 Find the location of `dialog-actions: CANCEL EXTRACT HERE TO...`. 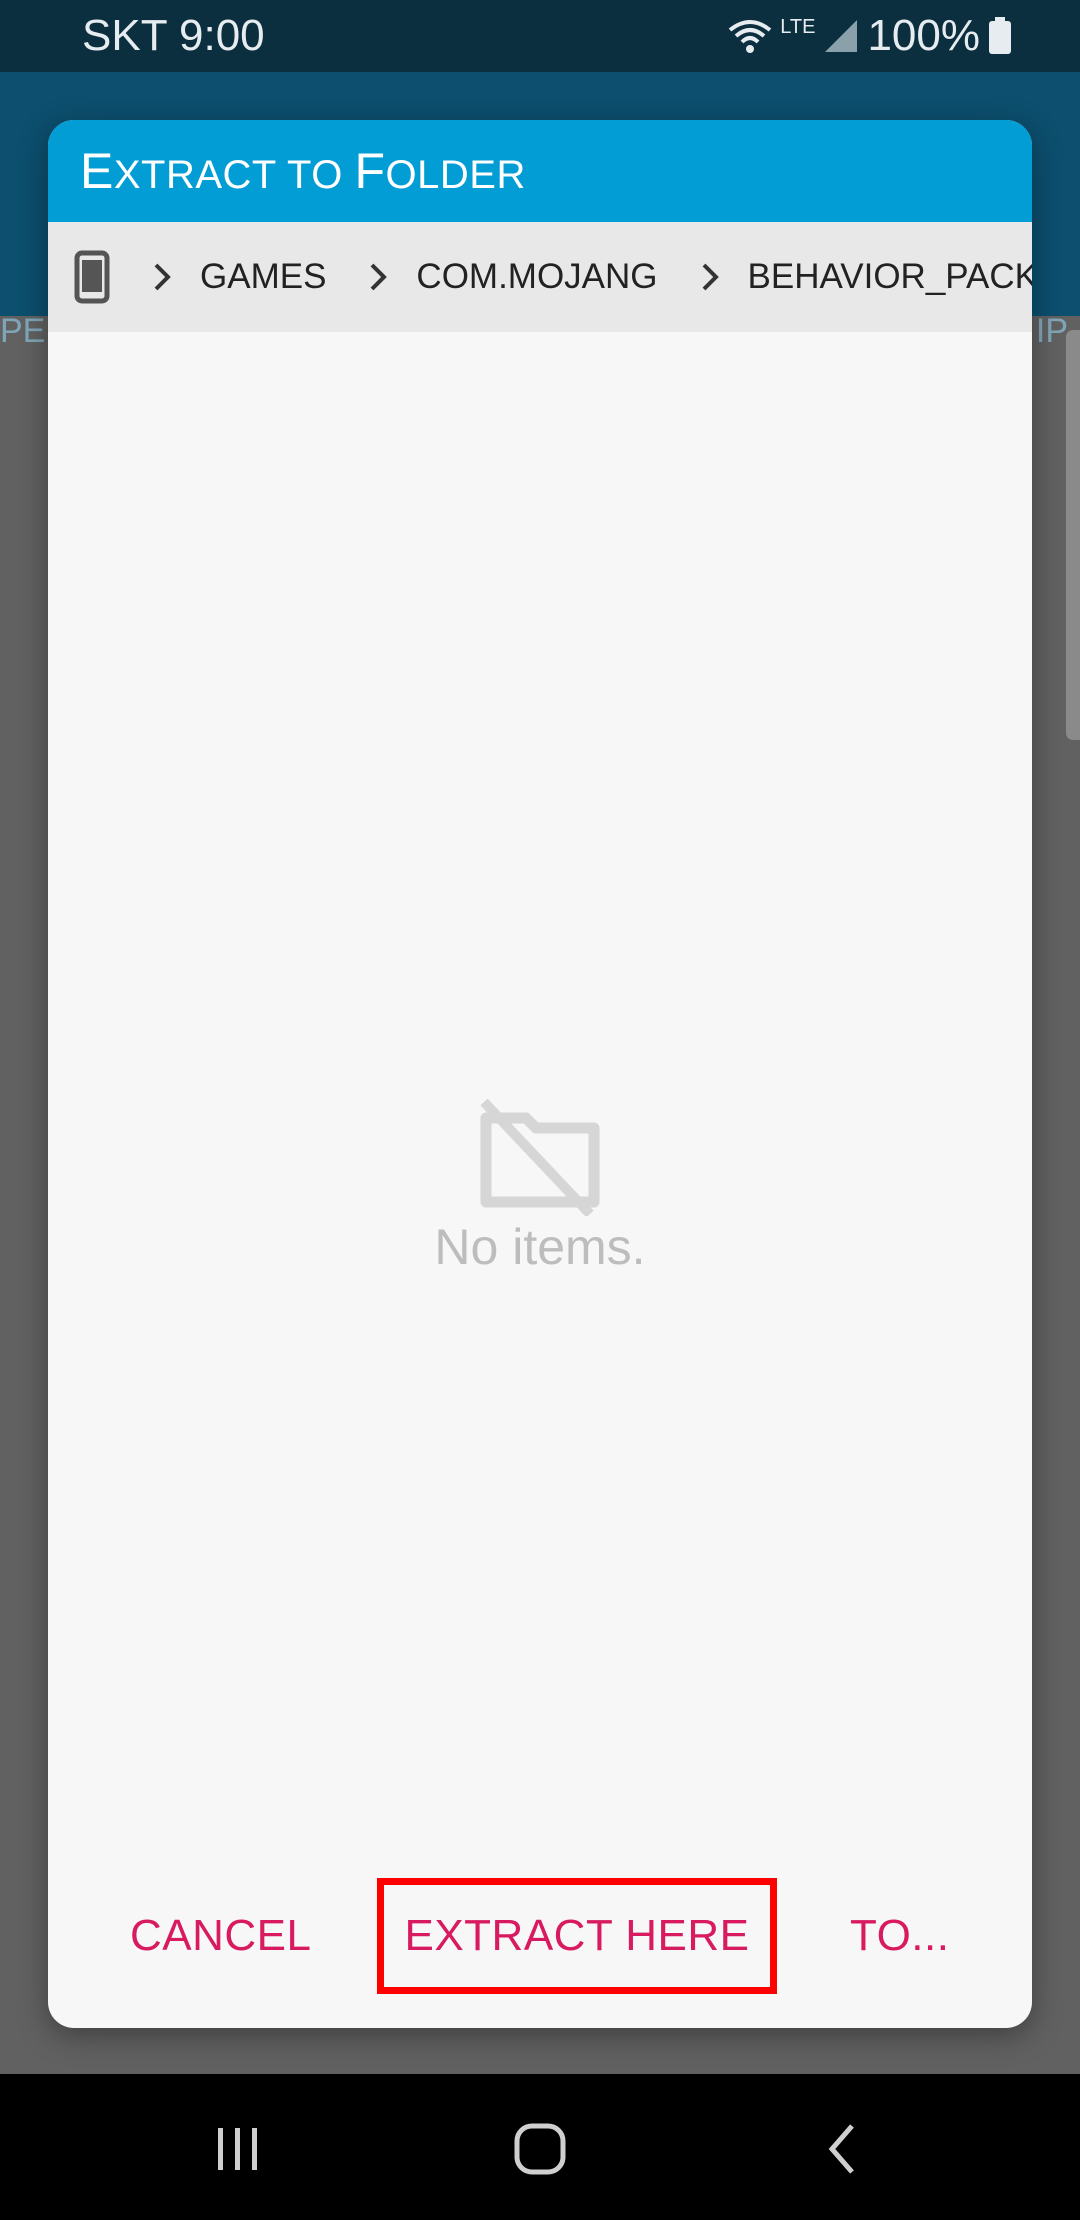

dialog-actions: CANCEL EXTRACT HERE TO... is located at coordinates (540, 1936).